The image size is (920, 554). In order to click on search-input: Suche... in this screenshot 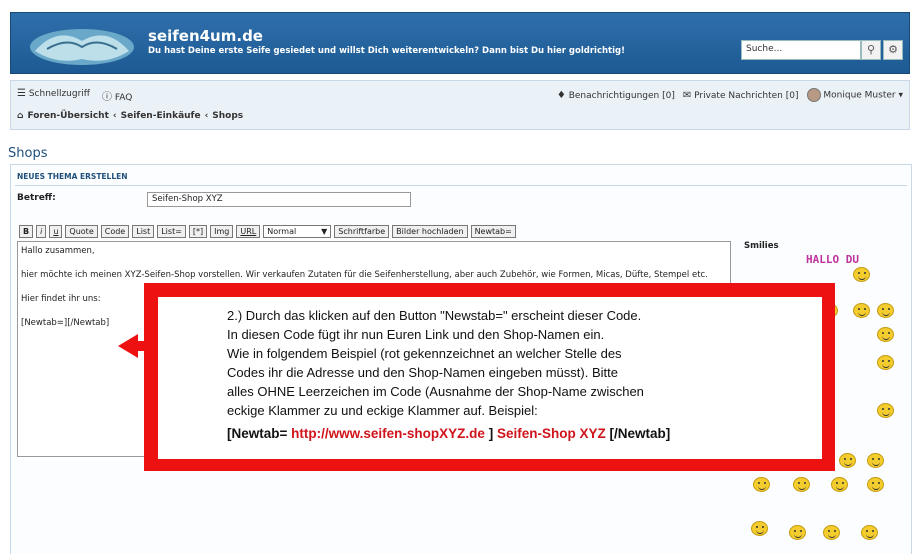, I will do `click(801, 50)`.